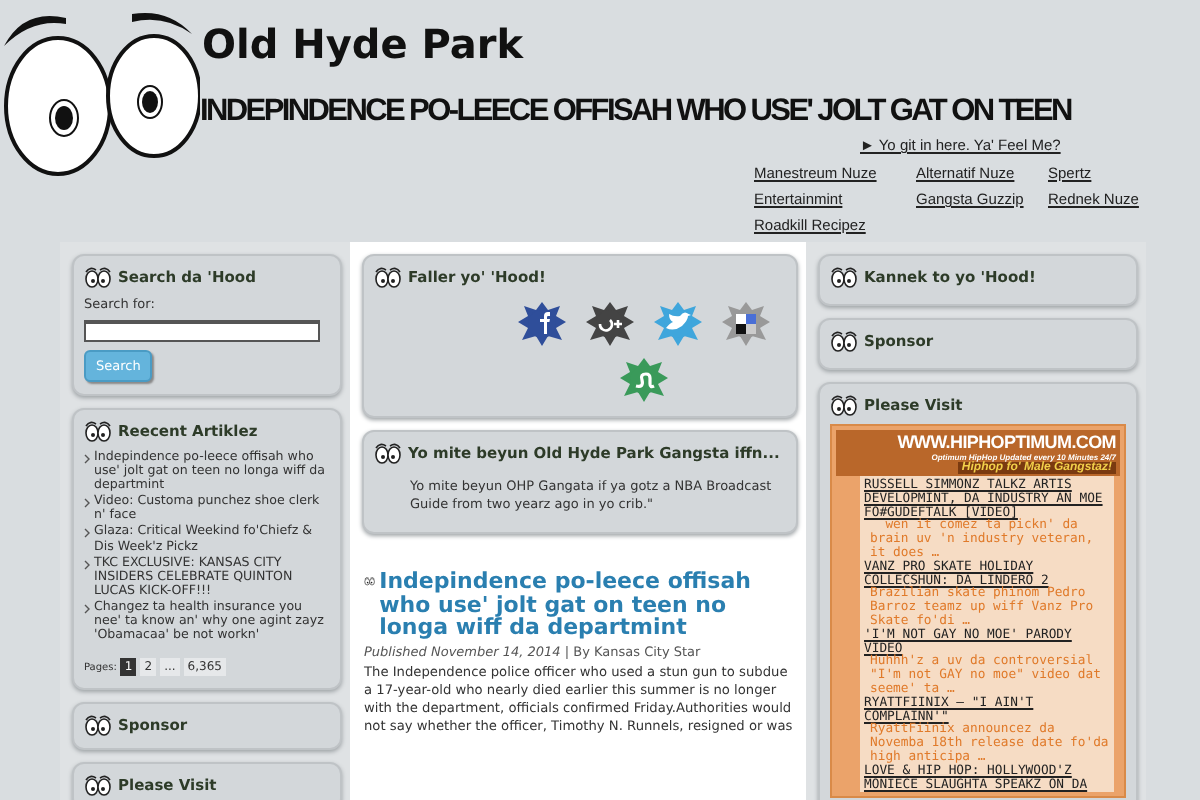 The image size is (1200, 800). What do you see at coordinates (635, 112) in the screenshot?
I see `headline: INDEPINDENCE PO-LEECE OFFISAH WHO USE' JOLT GAT ON TEEN` at bounding box center [635, 112].